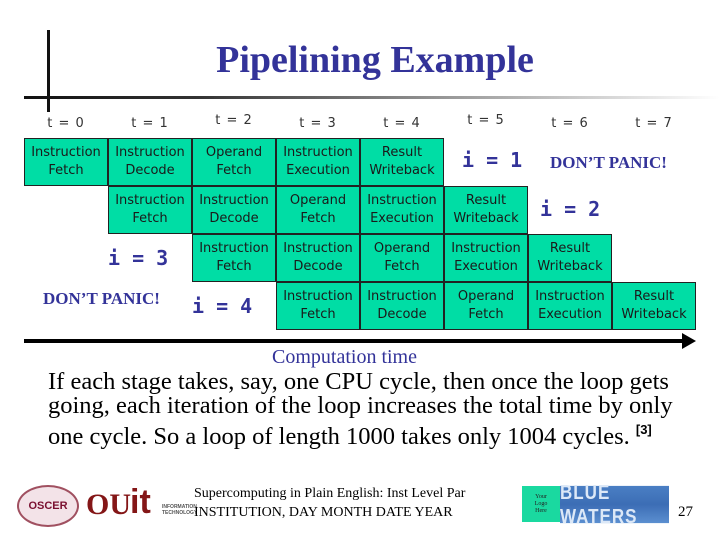  Describe the element at coordinates (541, 504) in the screenshot. I see `your-logo-placeholder: Your Logo Here` at that location.